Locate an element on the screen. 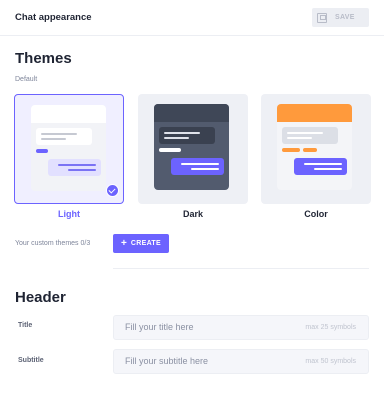 This screenshot has width=384, height=395. light-theme-preview is located at coordinates (68, 148).